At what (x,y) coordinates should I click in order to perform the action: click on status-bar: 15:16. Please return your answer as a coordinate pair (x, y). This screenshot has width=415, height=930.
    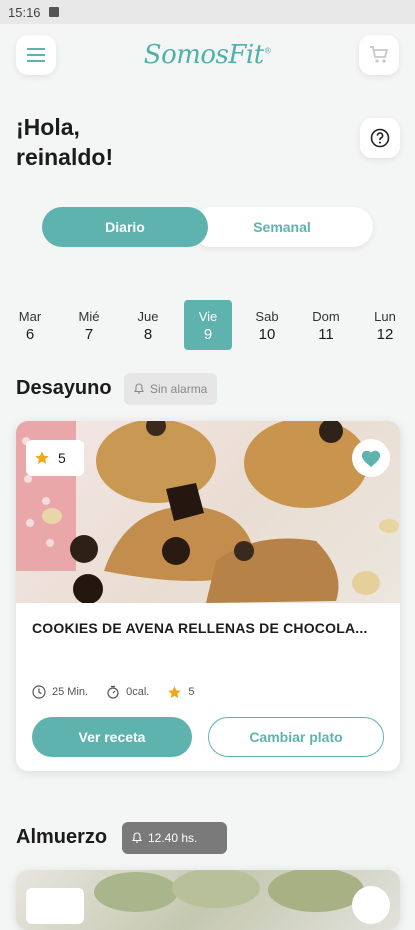
    Looking at the image, I should click on (207, 12).